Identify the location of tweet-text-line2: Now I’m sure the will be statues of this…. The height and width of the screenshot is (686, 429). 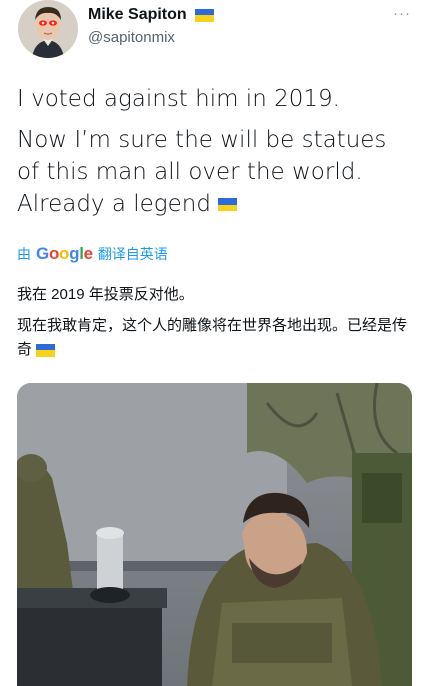
(214, 172).